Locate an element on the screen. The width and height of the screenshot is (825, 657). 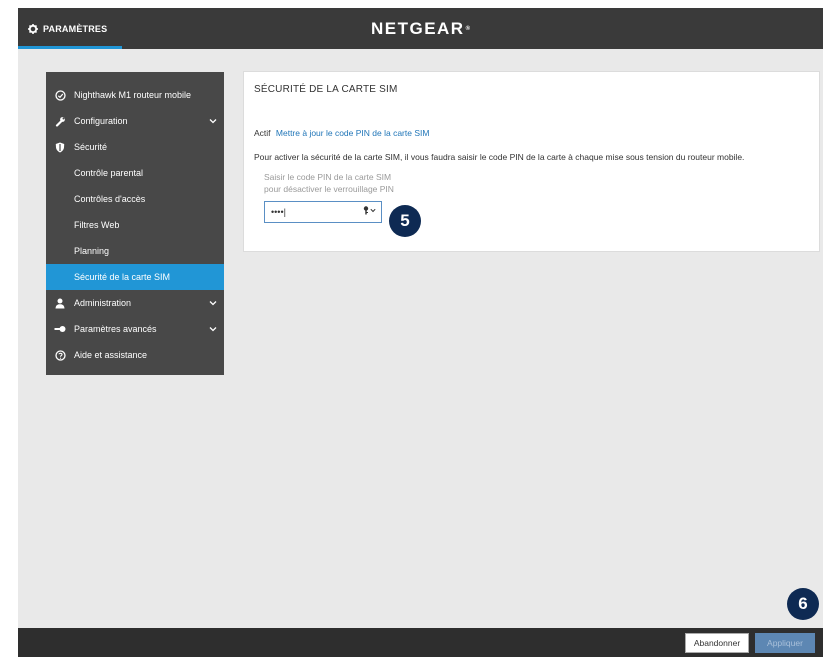
sidebar-item-label: Sécurité is located at coordinates (91, 147).